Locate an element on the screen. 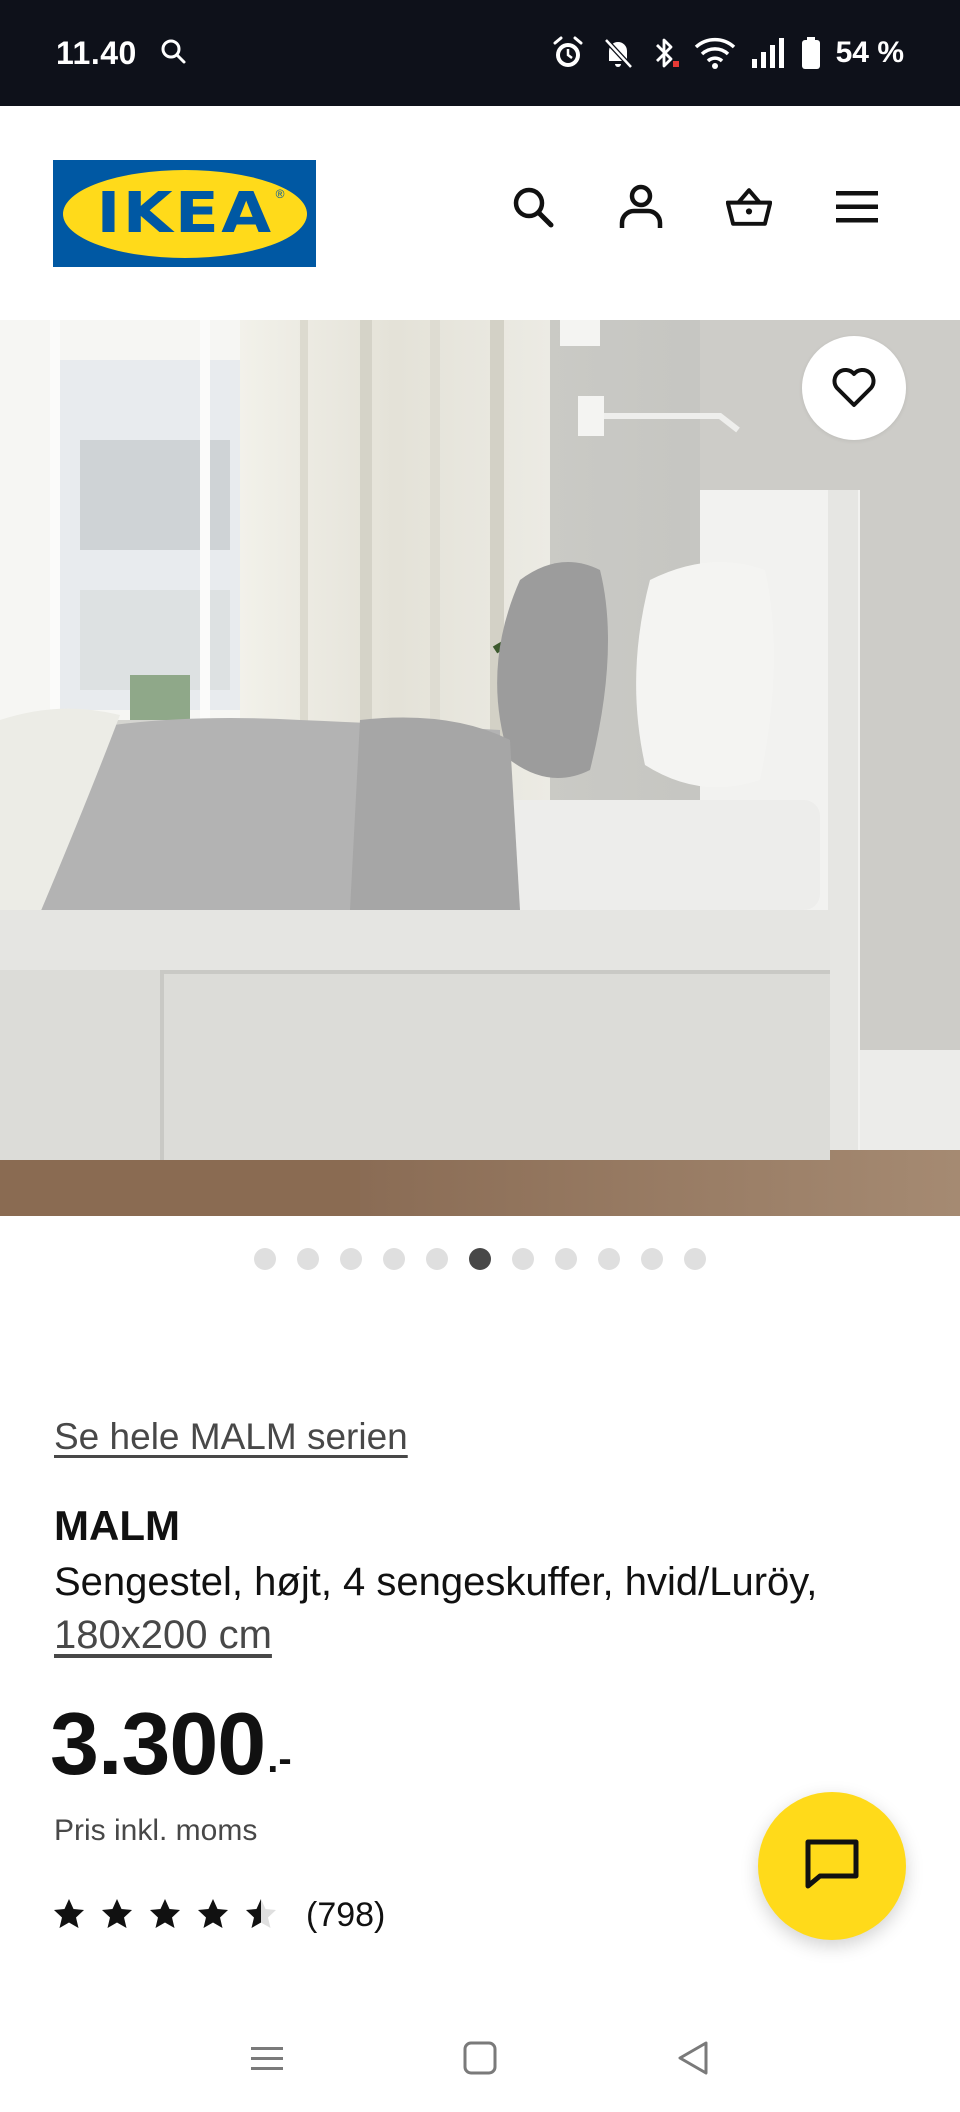 The height and width of the screenshot is (2112, 960). price-value: 3.300 is located at coordinates (158, 1743).